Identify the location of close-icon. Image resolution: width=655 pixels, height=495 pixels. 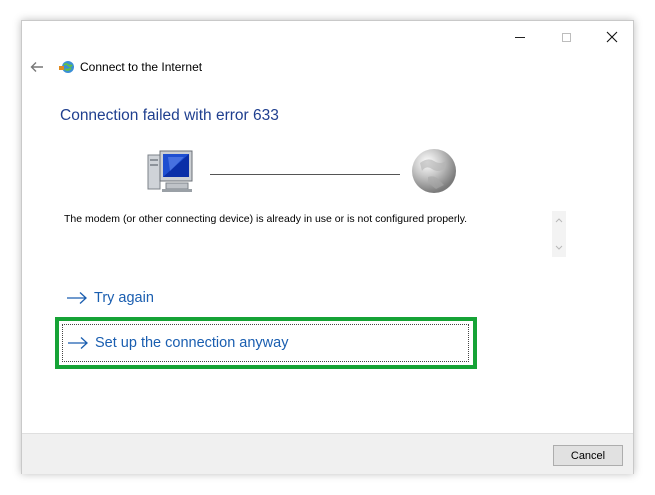
(612, 37).